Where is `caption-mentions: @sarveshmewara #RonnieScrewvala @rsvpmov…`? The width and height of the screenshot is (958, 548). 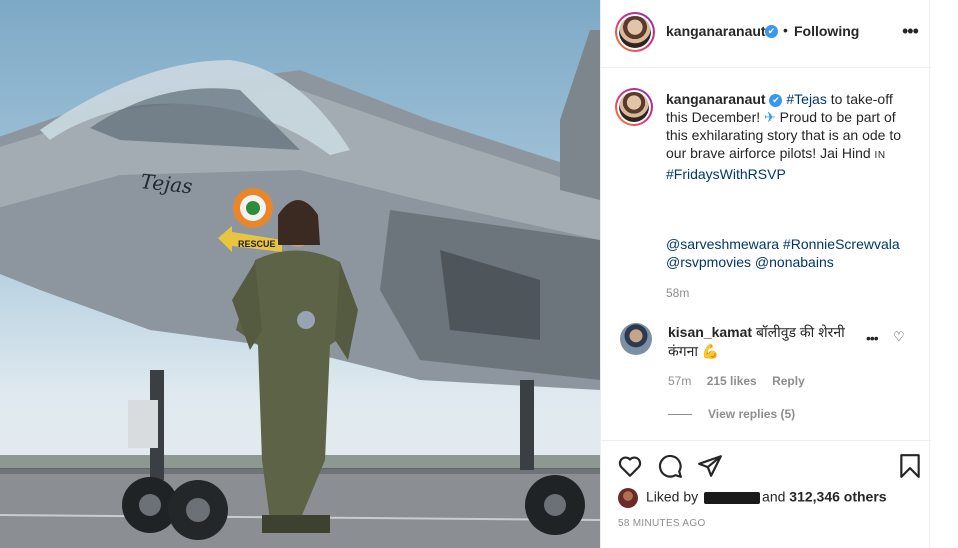
caption-mentions: @sarveshmewara #RonnieScrewvala @rsvpmov… is located at coordinates (790, 253).